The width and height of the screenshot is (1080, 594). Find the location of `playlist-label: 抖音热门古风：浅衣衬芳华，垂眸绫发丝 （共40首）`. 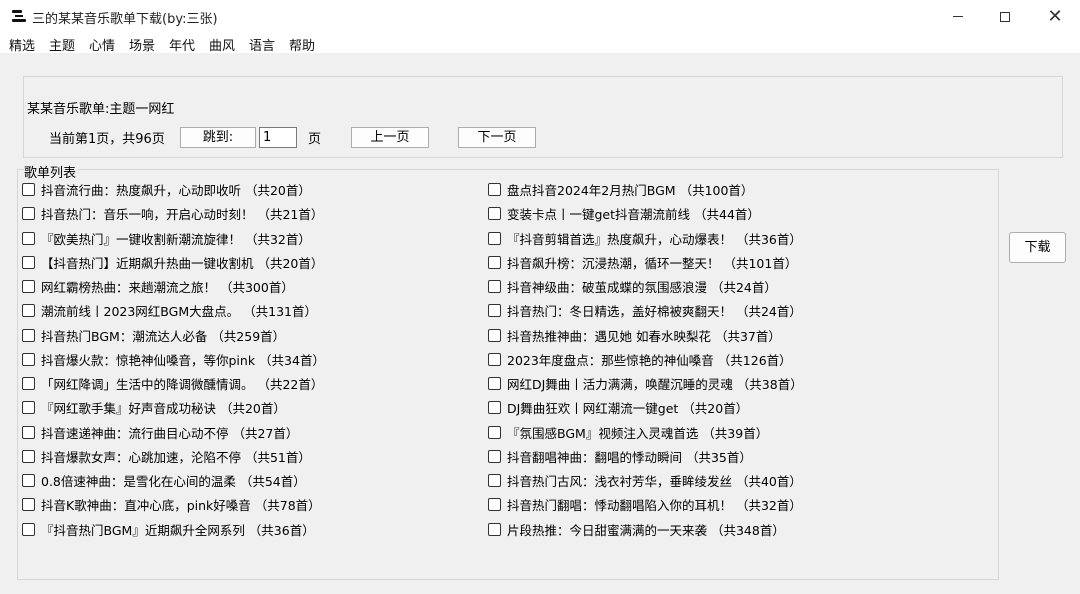

playlist-label: 抖音热门古风：浅衣衬芳华，垂眸绫发丝 （共40首） is located at coordinates (654, 481).